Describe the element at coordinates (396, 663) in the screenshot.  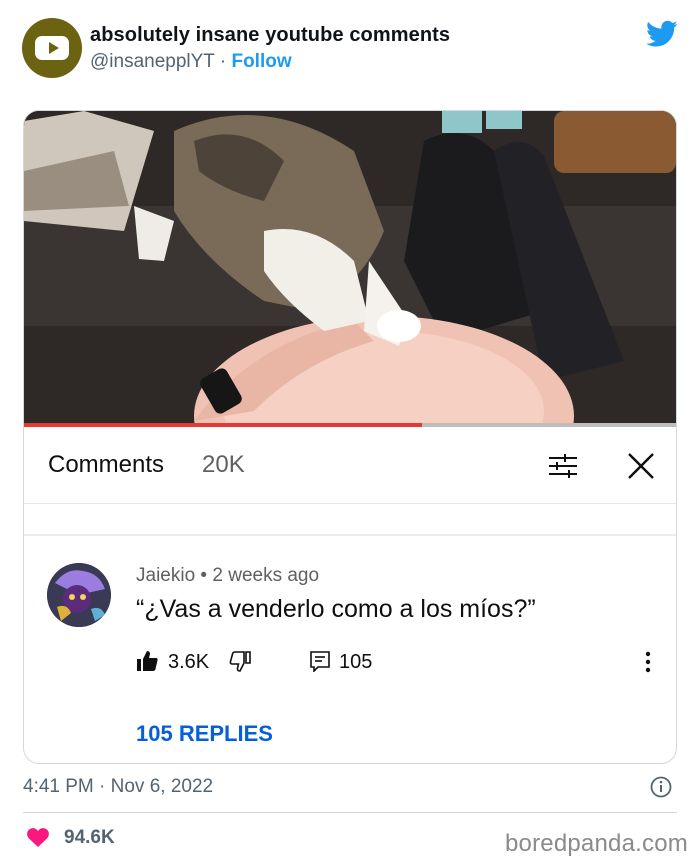
I see `comment-actions: 3.6K 105` at that location.